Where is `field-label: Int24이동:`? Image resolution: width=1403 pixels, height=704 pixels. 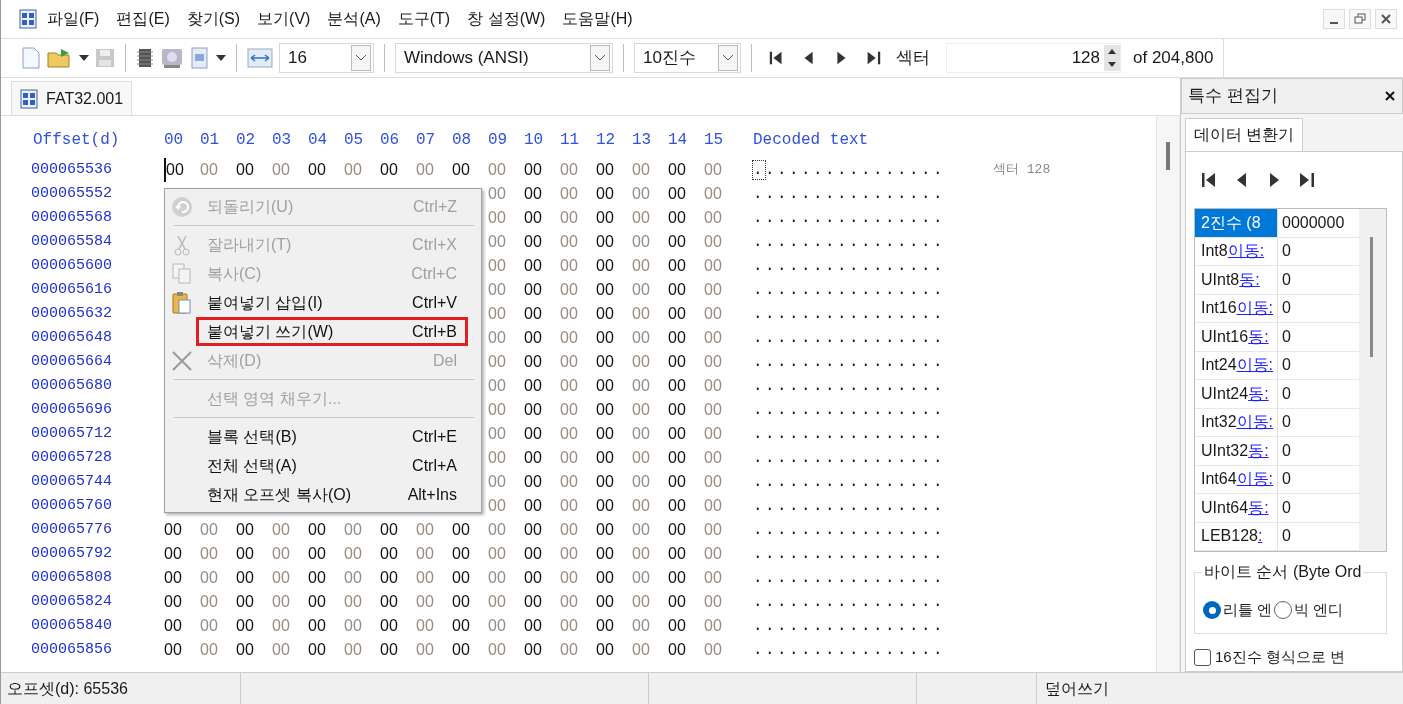 field-label: Int24이동: is located at coordinates (1236, 365).